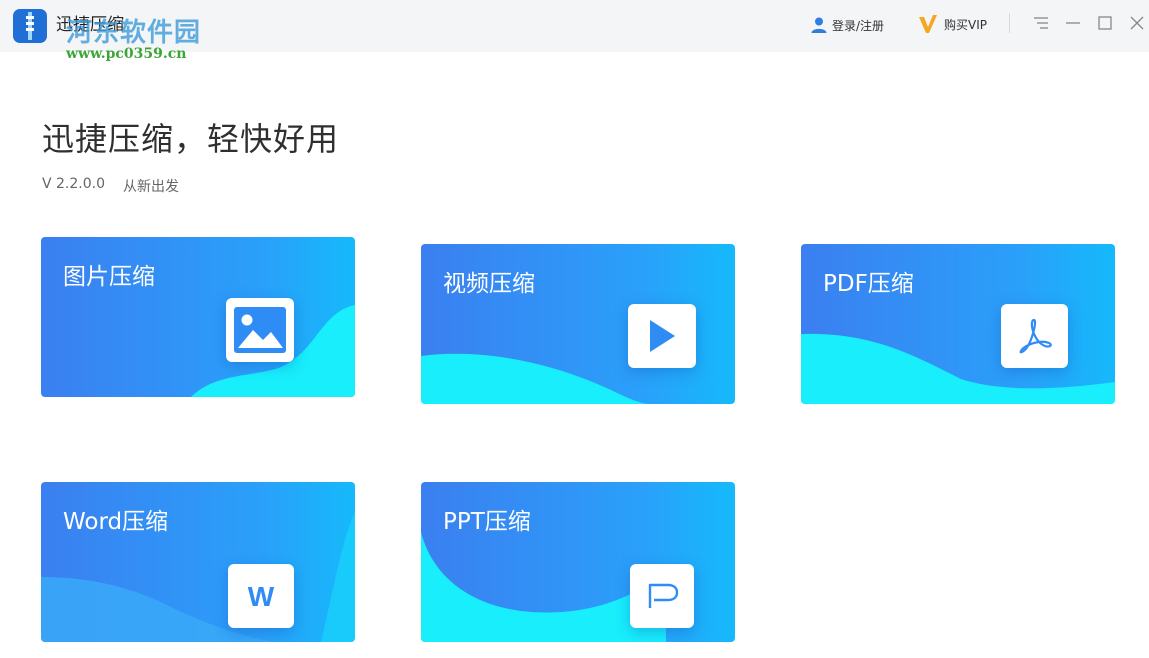 The image size is (1149, 658). Describe the element at coordinates (198, 562) in the screenshot. I see `card-word-compress: Word压缩 W` at that location.